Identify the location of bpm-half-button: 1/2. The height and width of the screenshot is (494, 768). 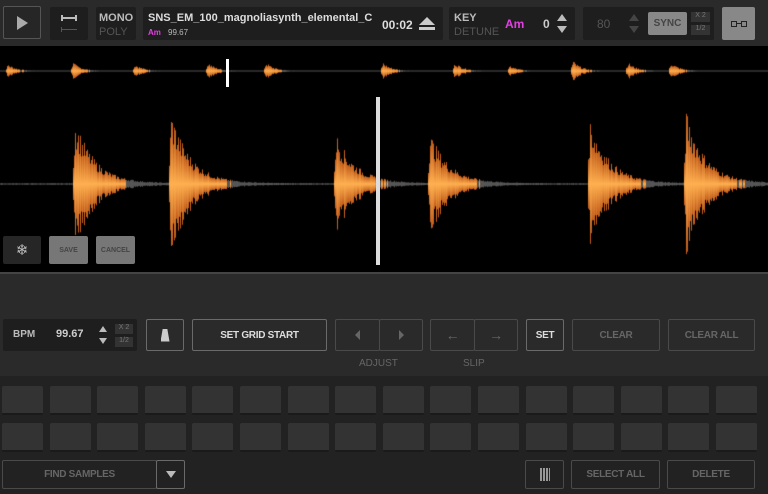
(124, 342).